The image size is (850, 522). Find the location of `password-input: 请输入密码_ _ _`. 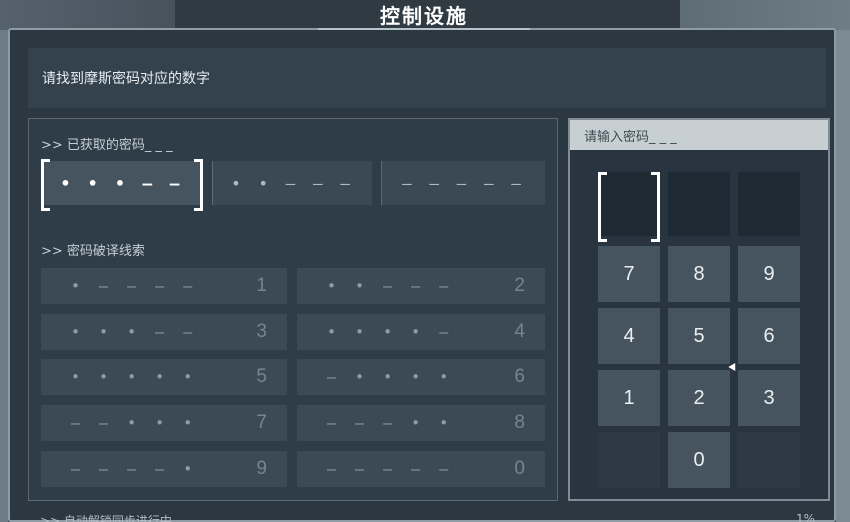

password-input: 请输入密码_ _ _ is located at coordinates (699, 135).